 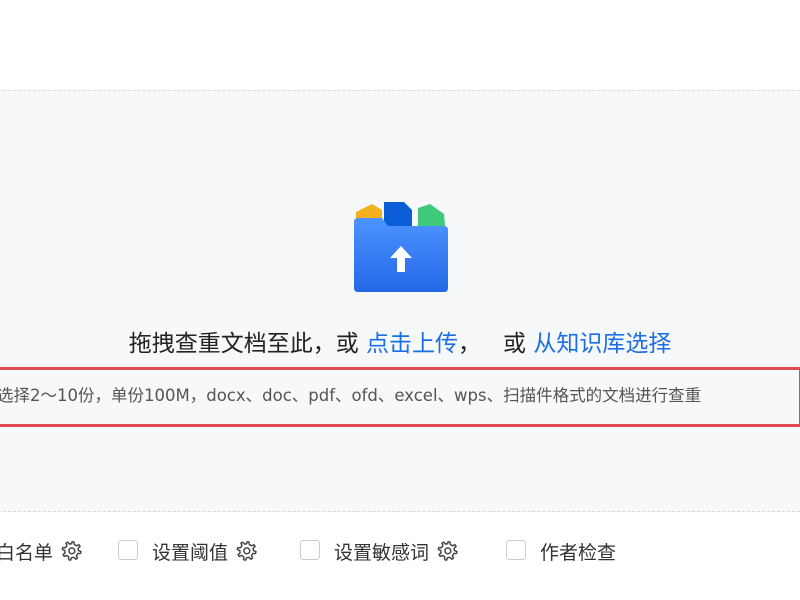 What do you see at coordinates (310, 550) in the screenshot?
I see `sensitive-words-checkbox` at bounding box center [310, 550].